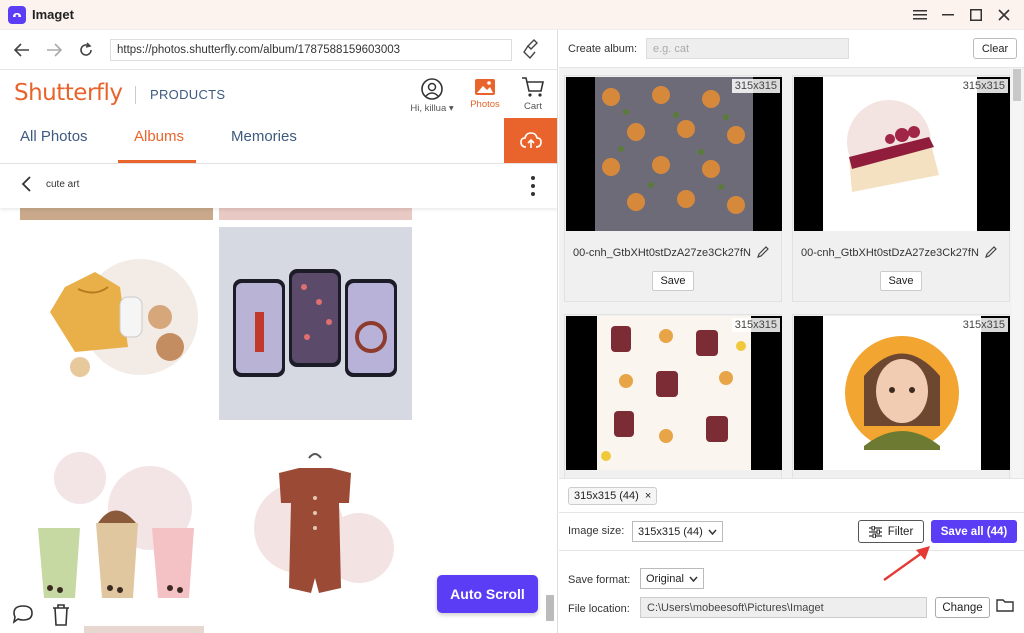  I want to click on broom-icon, so click(532, 51).